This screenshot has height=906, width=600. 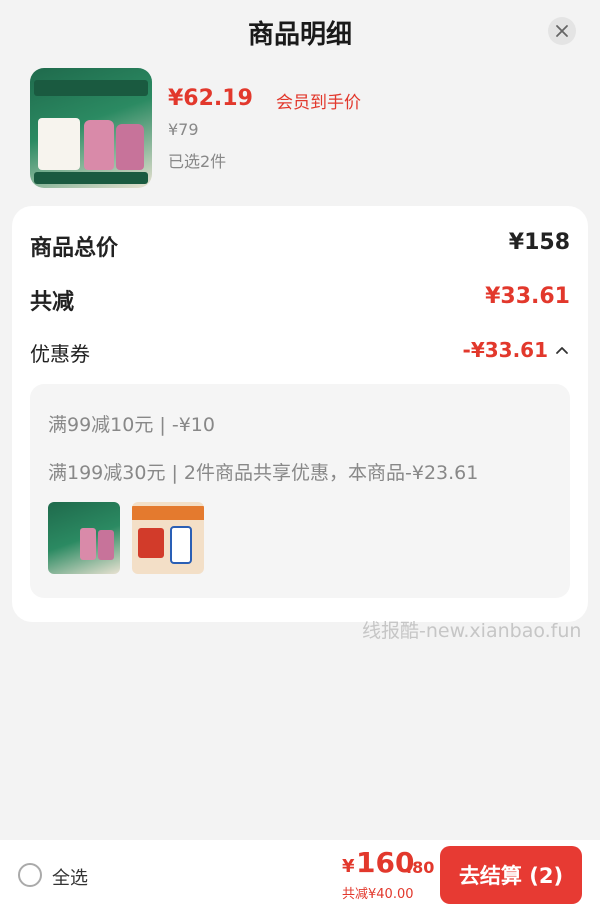 What do you see at coordinates (197, 161) in the screenshot?
I see `selected-count: 已选2件` at bounding box center [197, 161].